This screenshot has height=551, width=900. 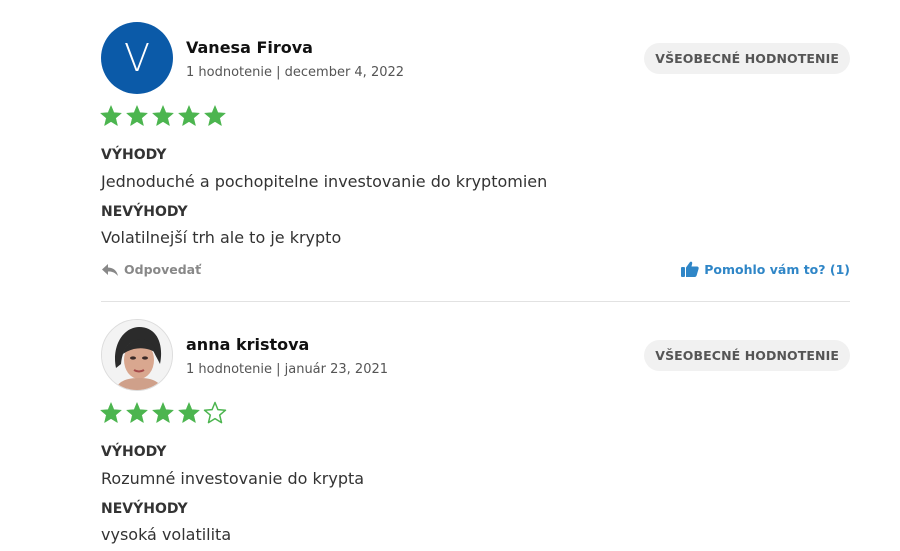 What do you see at coordinates (777, 269) in the screenshot?
I see `helpful-label: Pomohlo vám to? (1)` at bounding box center [777, 269].